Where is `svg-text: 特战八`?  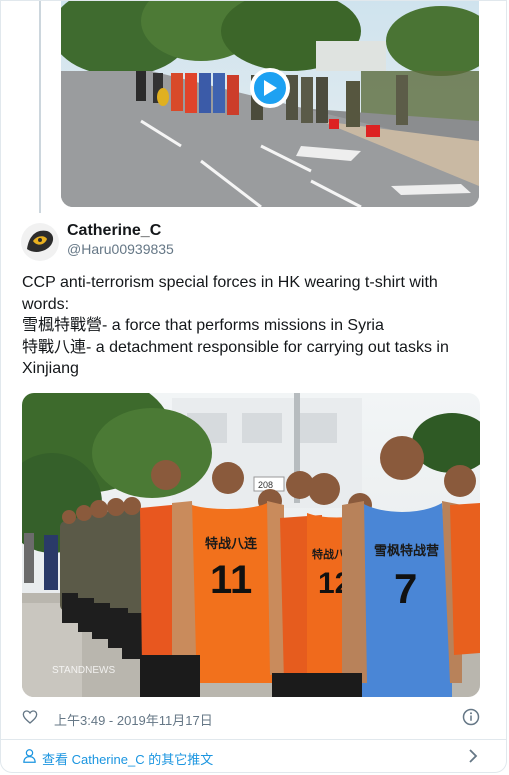 svg-text: 特战八 is located at coordinates (329, 554).